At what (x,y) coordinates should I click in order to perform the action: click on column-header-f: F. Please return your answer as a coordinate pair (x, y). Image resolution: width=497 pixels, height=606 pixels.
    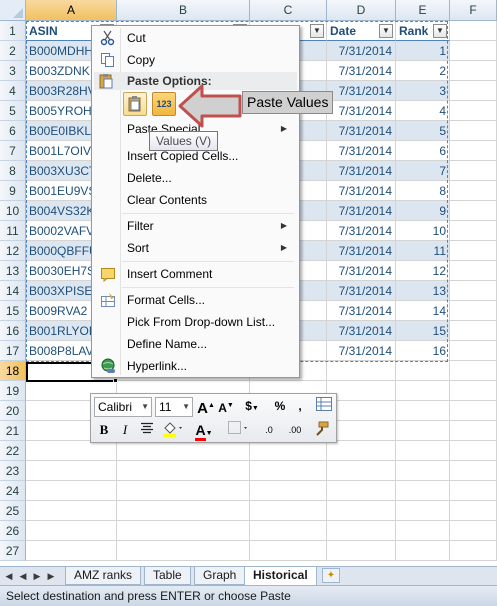
    Looking at the image, I should click on (473, 10).